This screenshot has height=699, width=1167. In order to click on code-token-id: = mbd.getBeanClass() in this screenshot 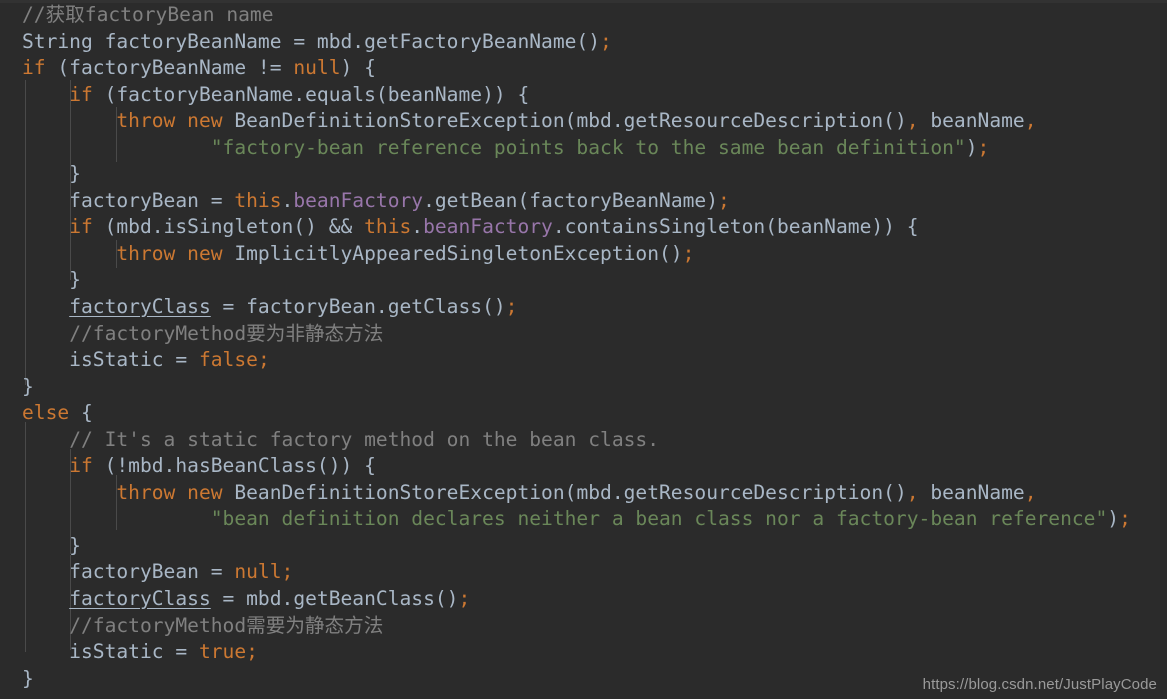, I will do `click(334, 599)`.